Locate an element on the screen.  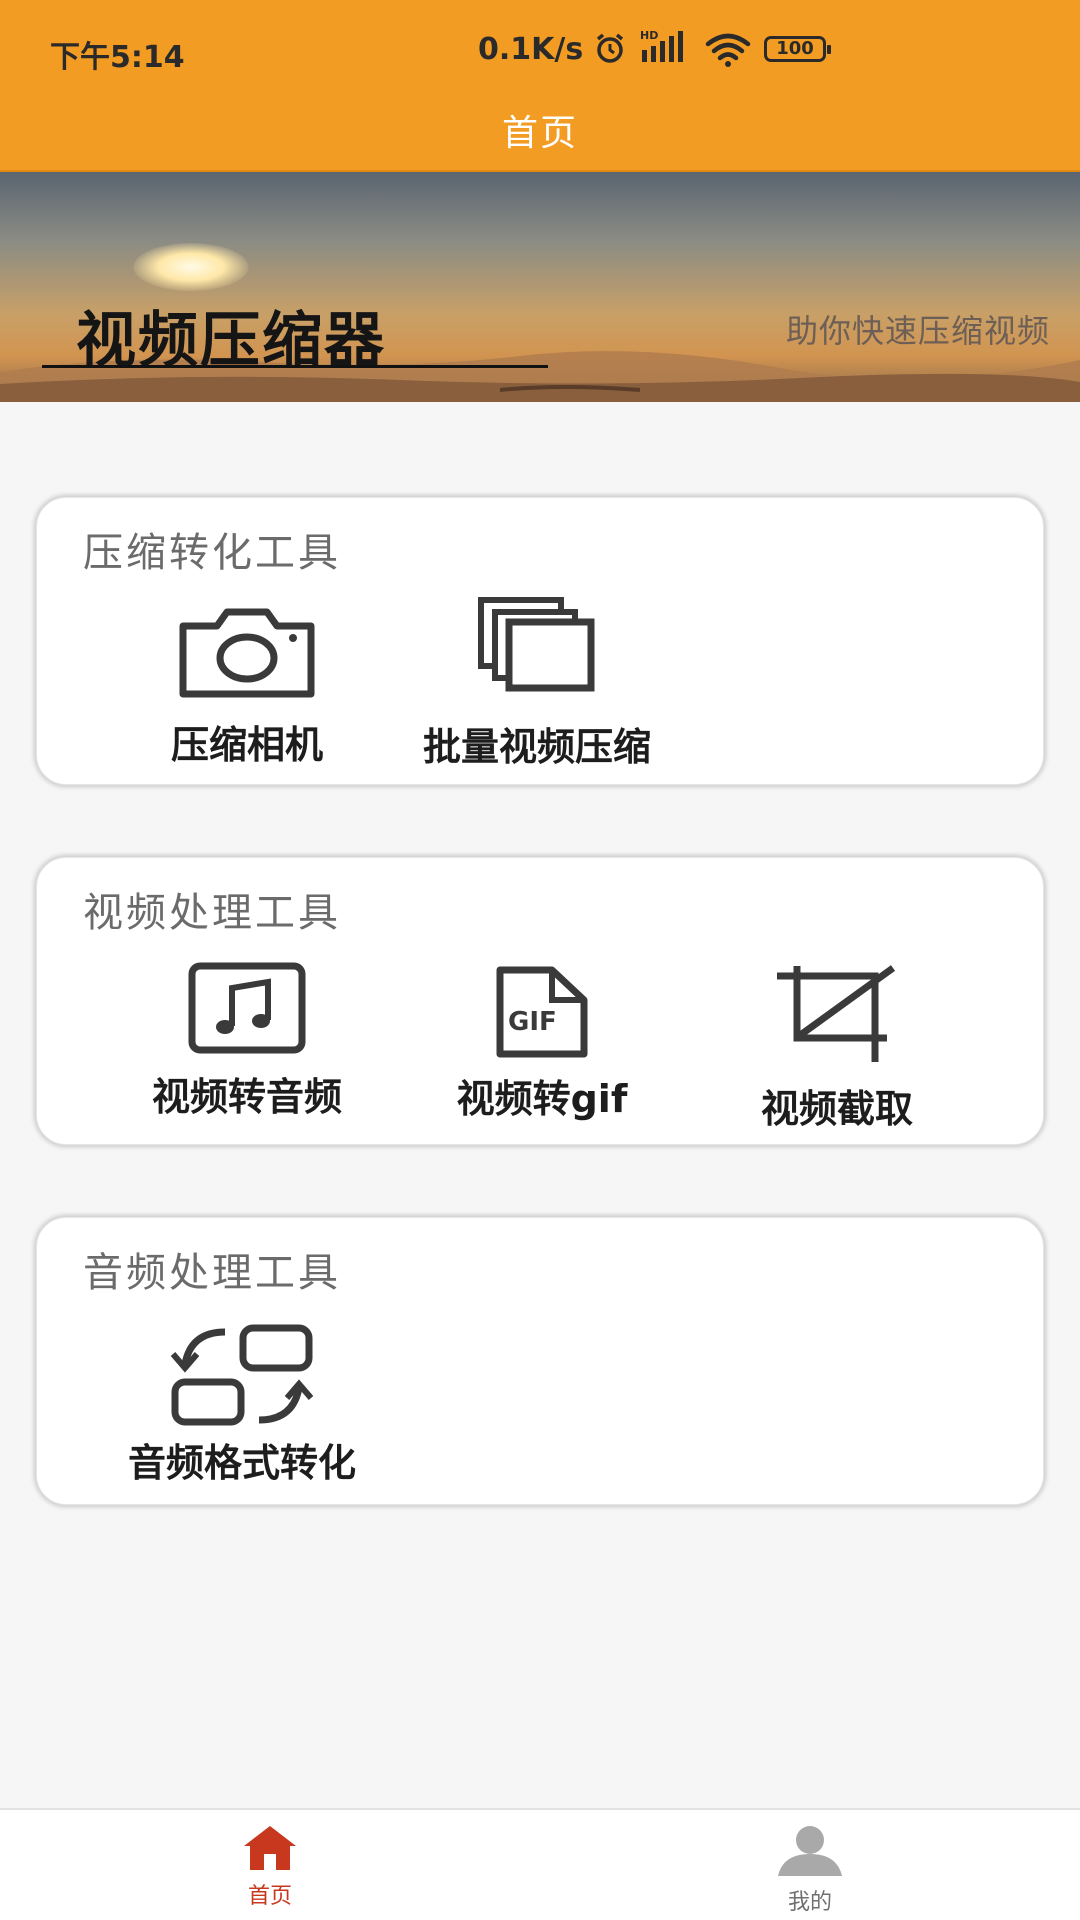
stacked-files-icon is located at coordinates (536, 644).